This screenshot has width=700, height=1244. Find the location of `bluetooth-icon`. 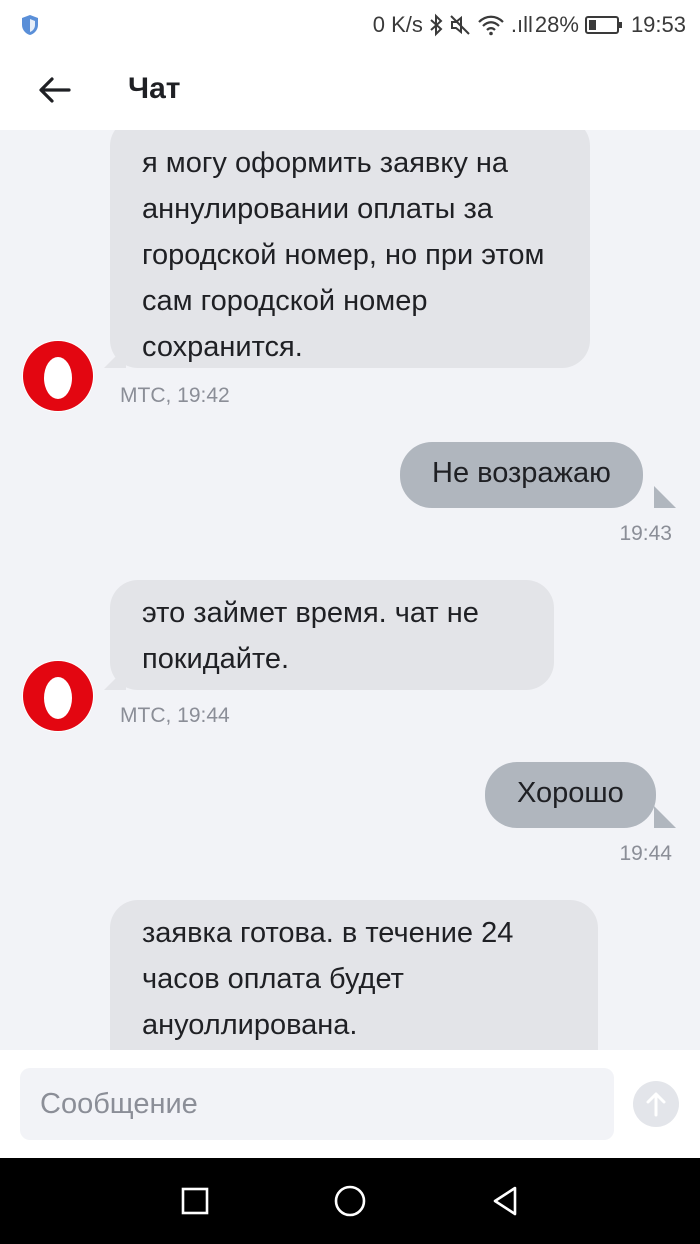

bluetooth-icon is located at coordinates (436, 25).